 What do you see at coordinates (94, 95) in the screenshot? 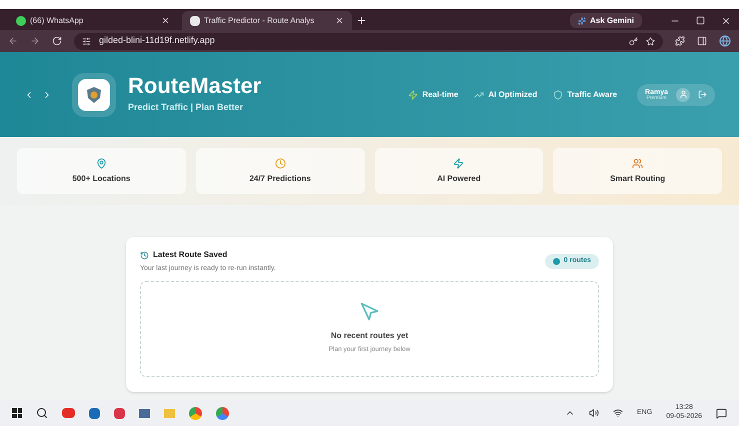
I see `logo-icon` at bounding box center [94, 95].